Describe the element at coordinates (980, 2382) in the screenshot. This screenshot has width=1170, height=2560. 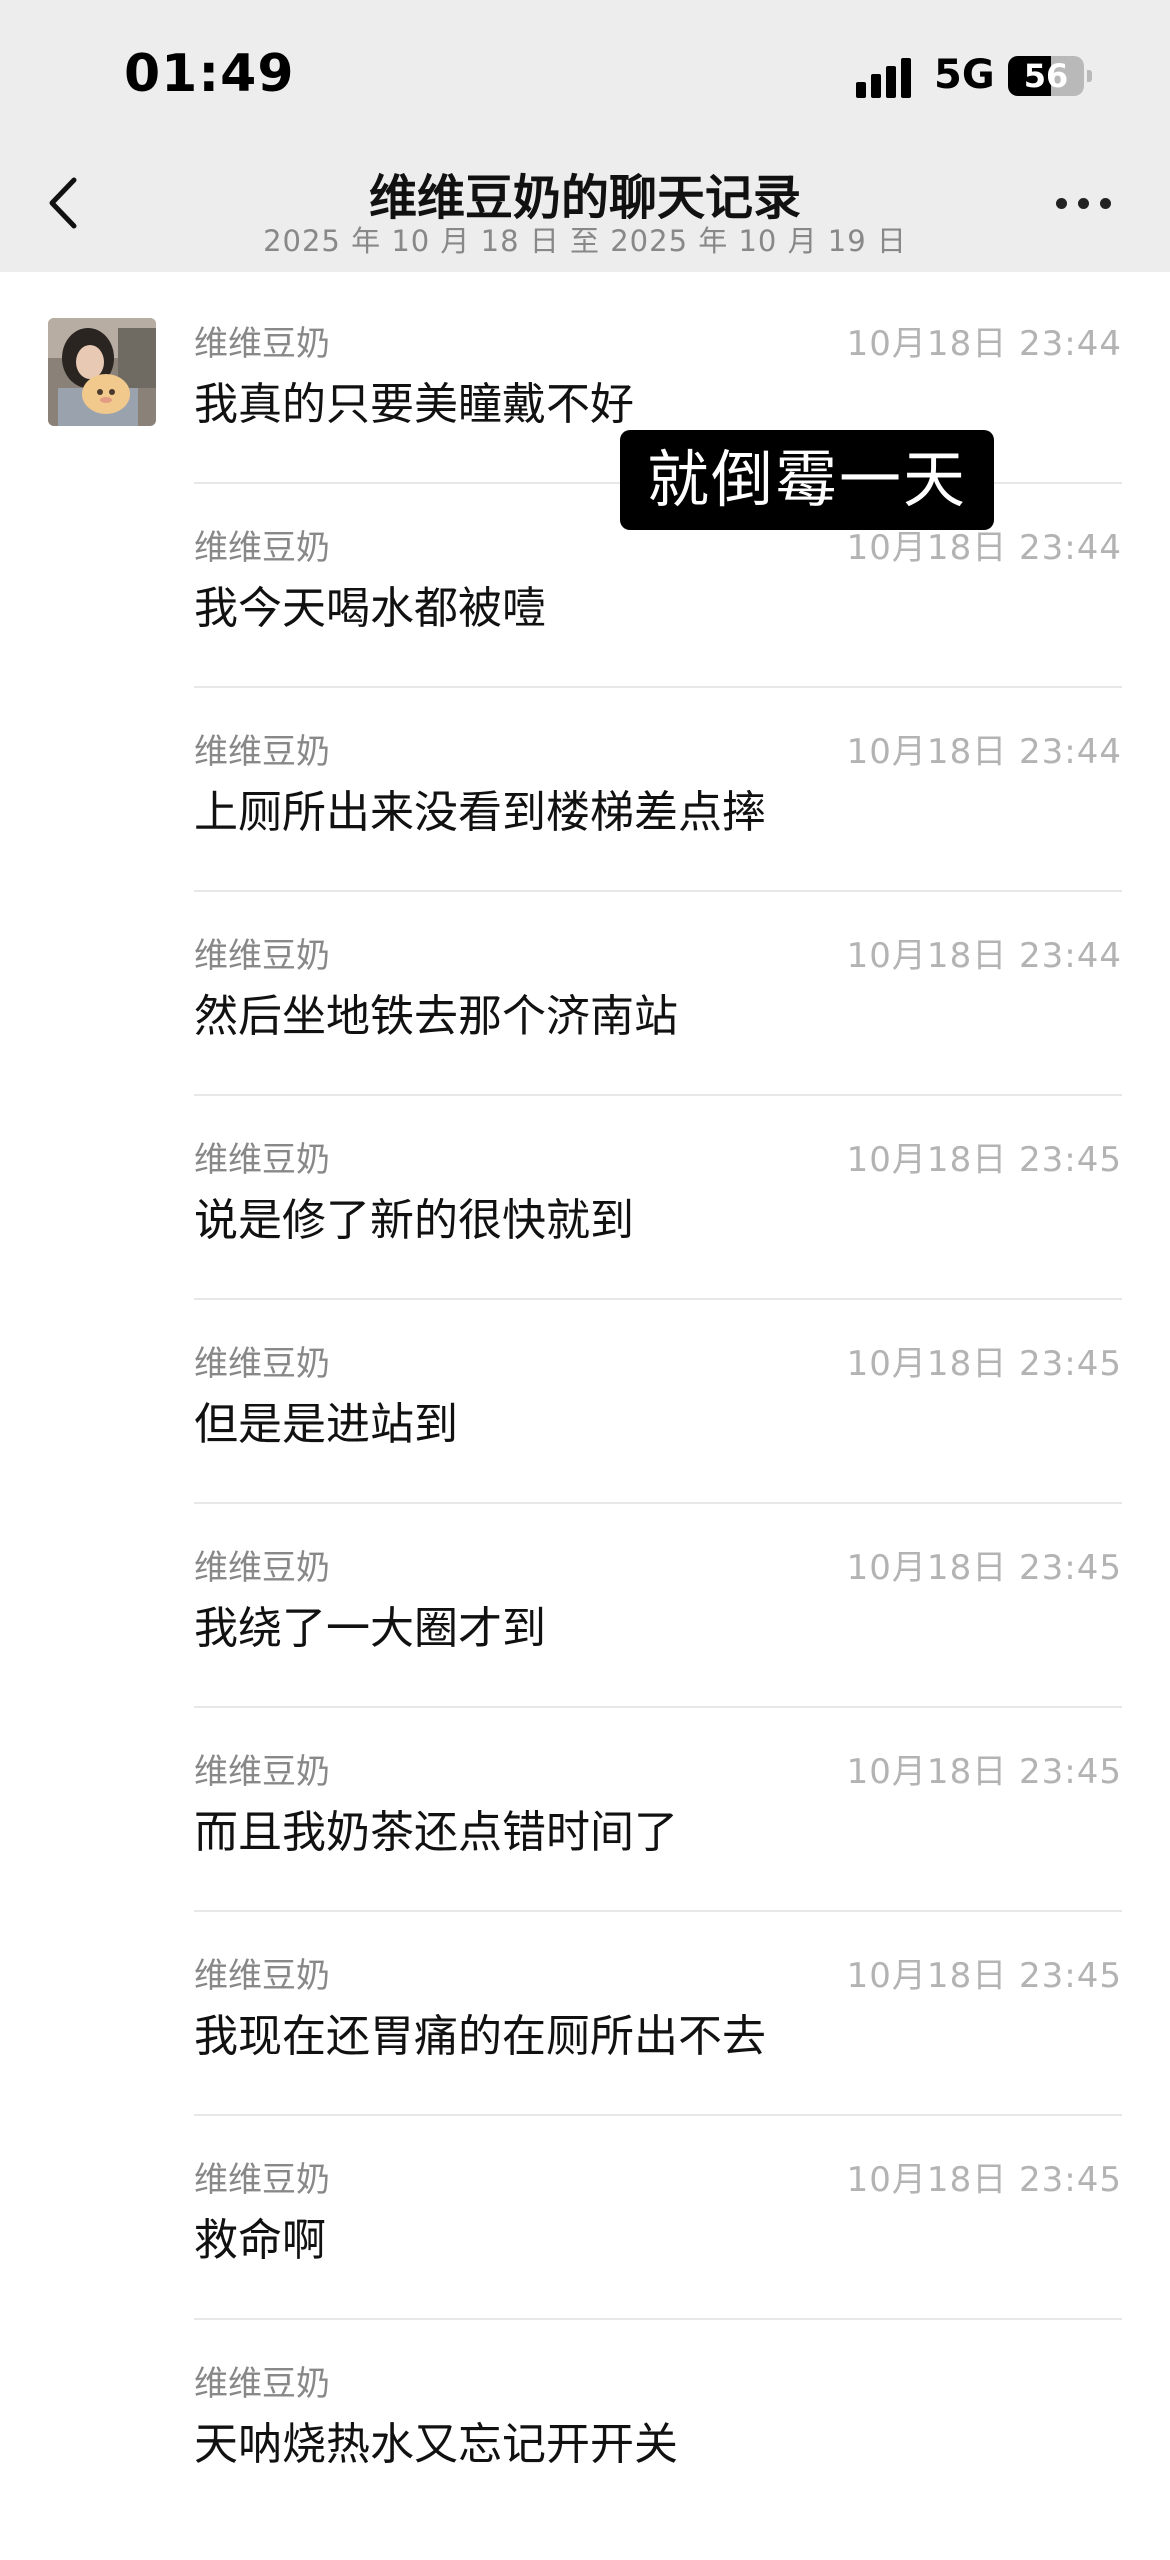
I see `timestamp-fade` at that location.